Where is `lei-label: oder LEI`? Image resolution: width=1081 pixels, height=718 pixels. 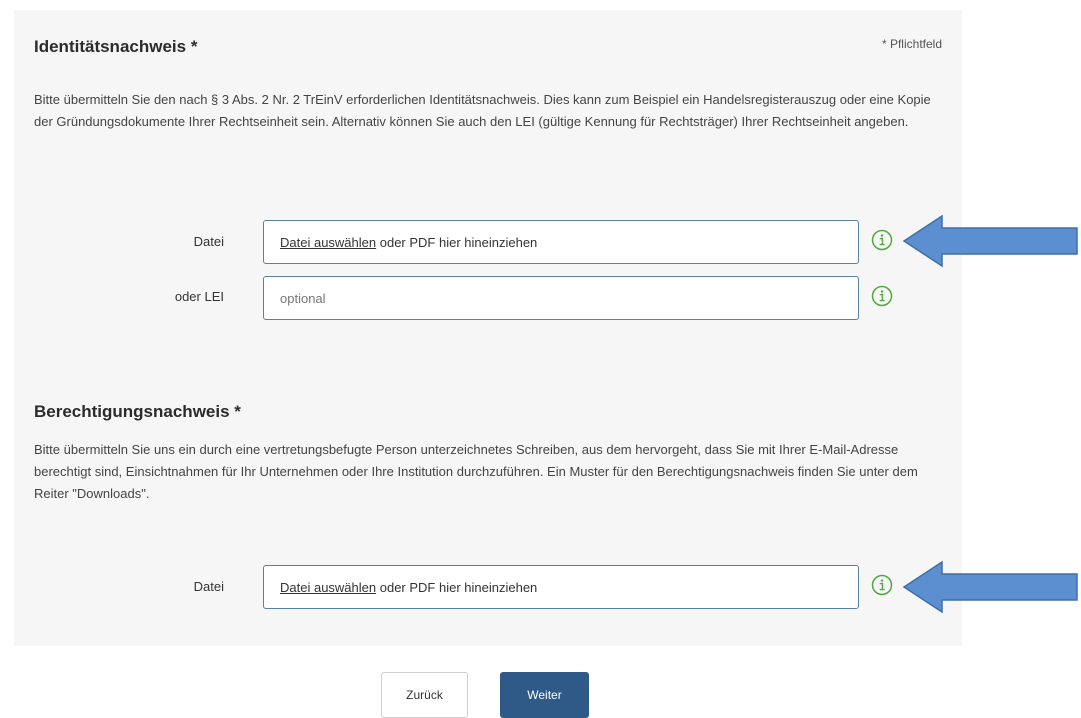 lei-label: oder LEI is located at coordinates (199, 296).